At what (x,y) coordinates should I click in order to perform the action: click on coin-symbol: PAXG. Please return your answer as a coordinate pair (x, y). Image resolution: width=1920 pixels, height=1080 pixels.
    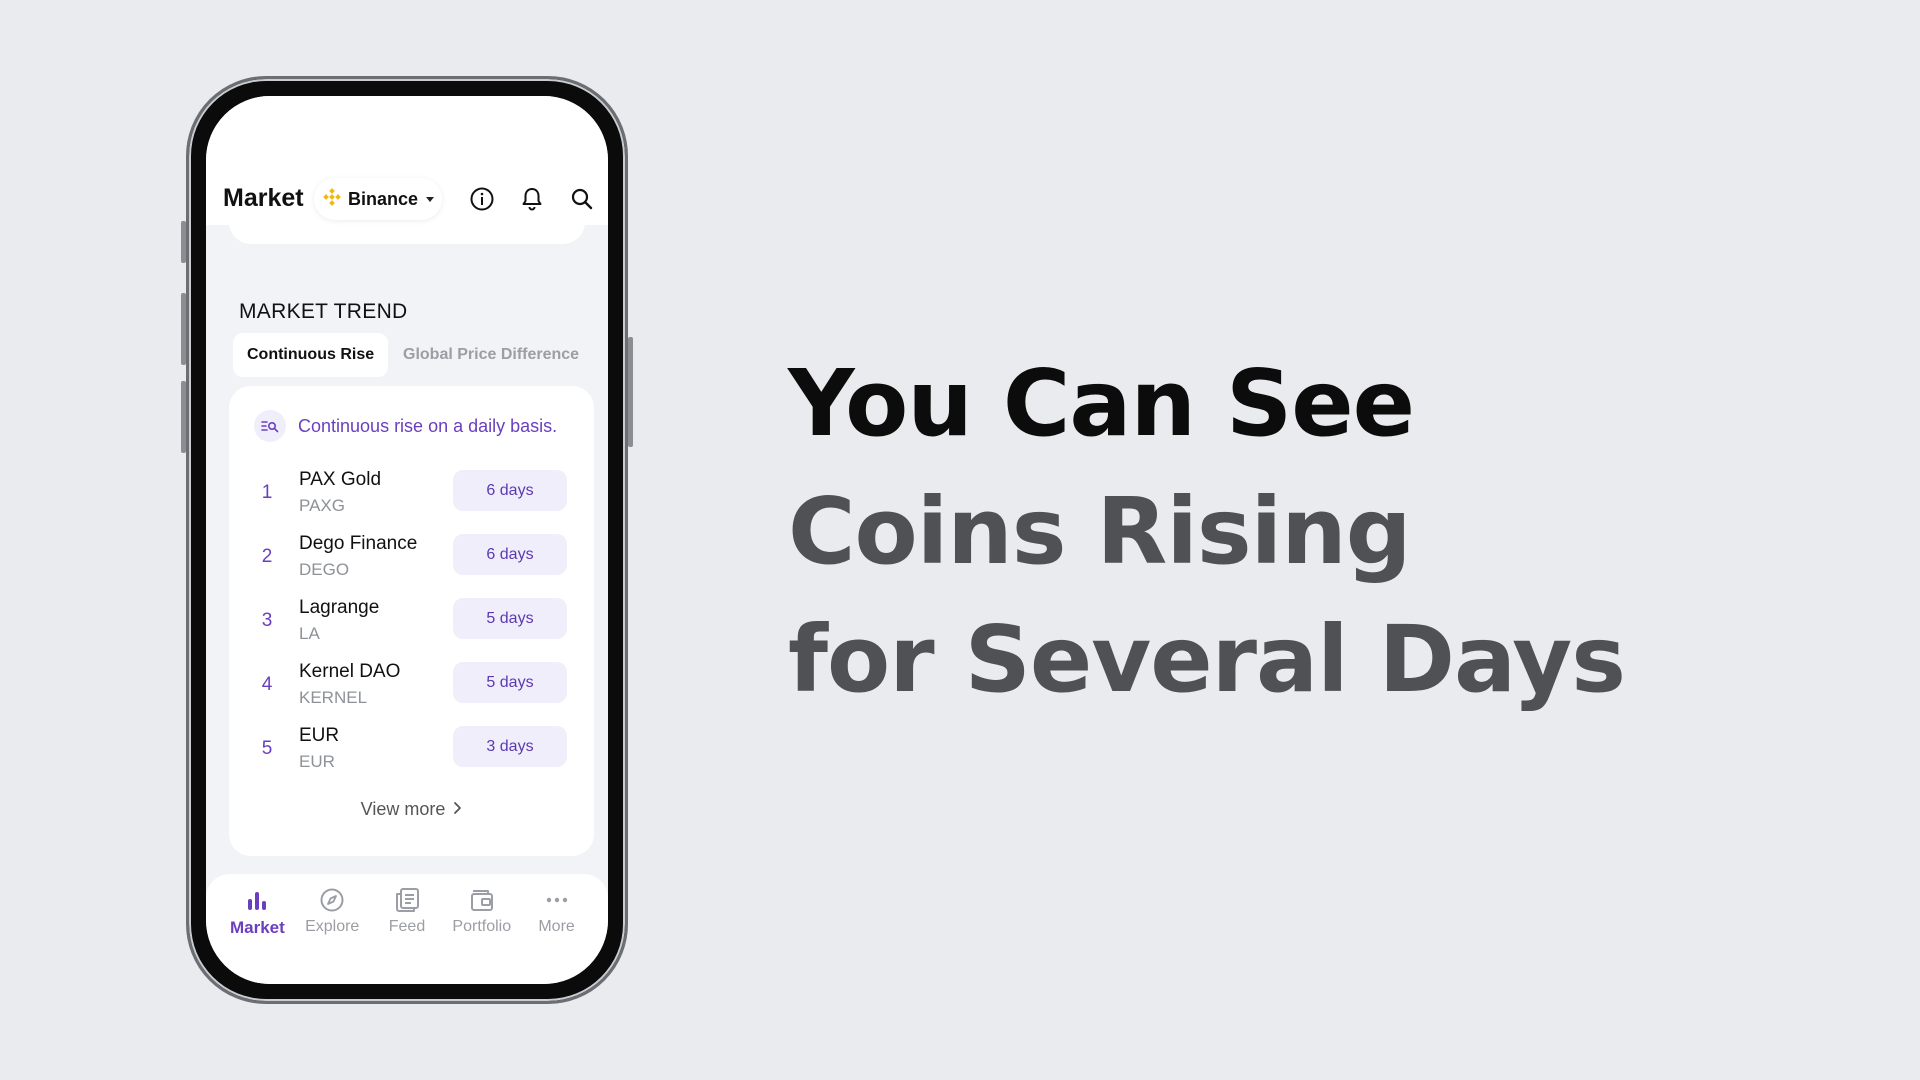
    Looking at the image, I should click on (322, 505).